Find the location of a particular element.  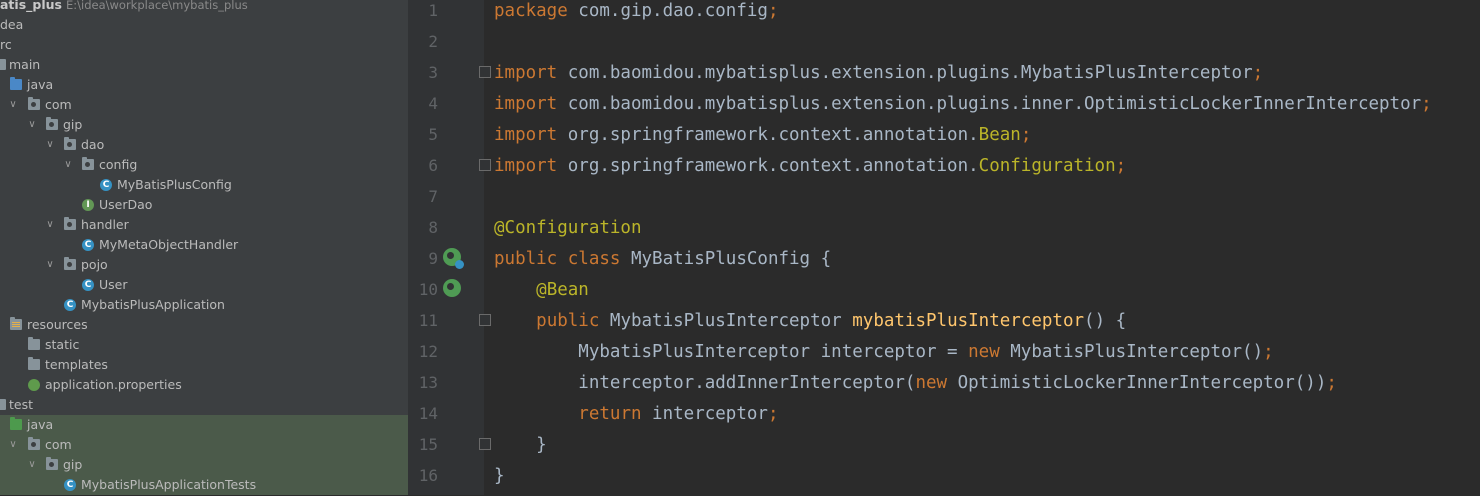

tree-label-application-properties: application.properties is located at coordinates (113, 384).